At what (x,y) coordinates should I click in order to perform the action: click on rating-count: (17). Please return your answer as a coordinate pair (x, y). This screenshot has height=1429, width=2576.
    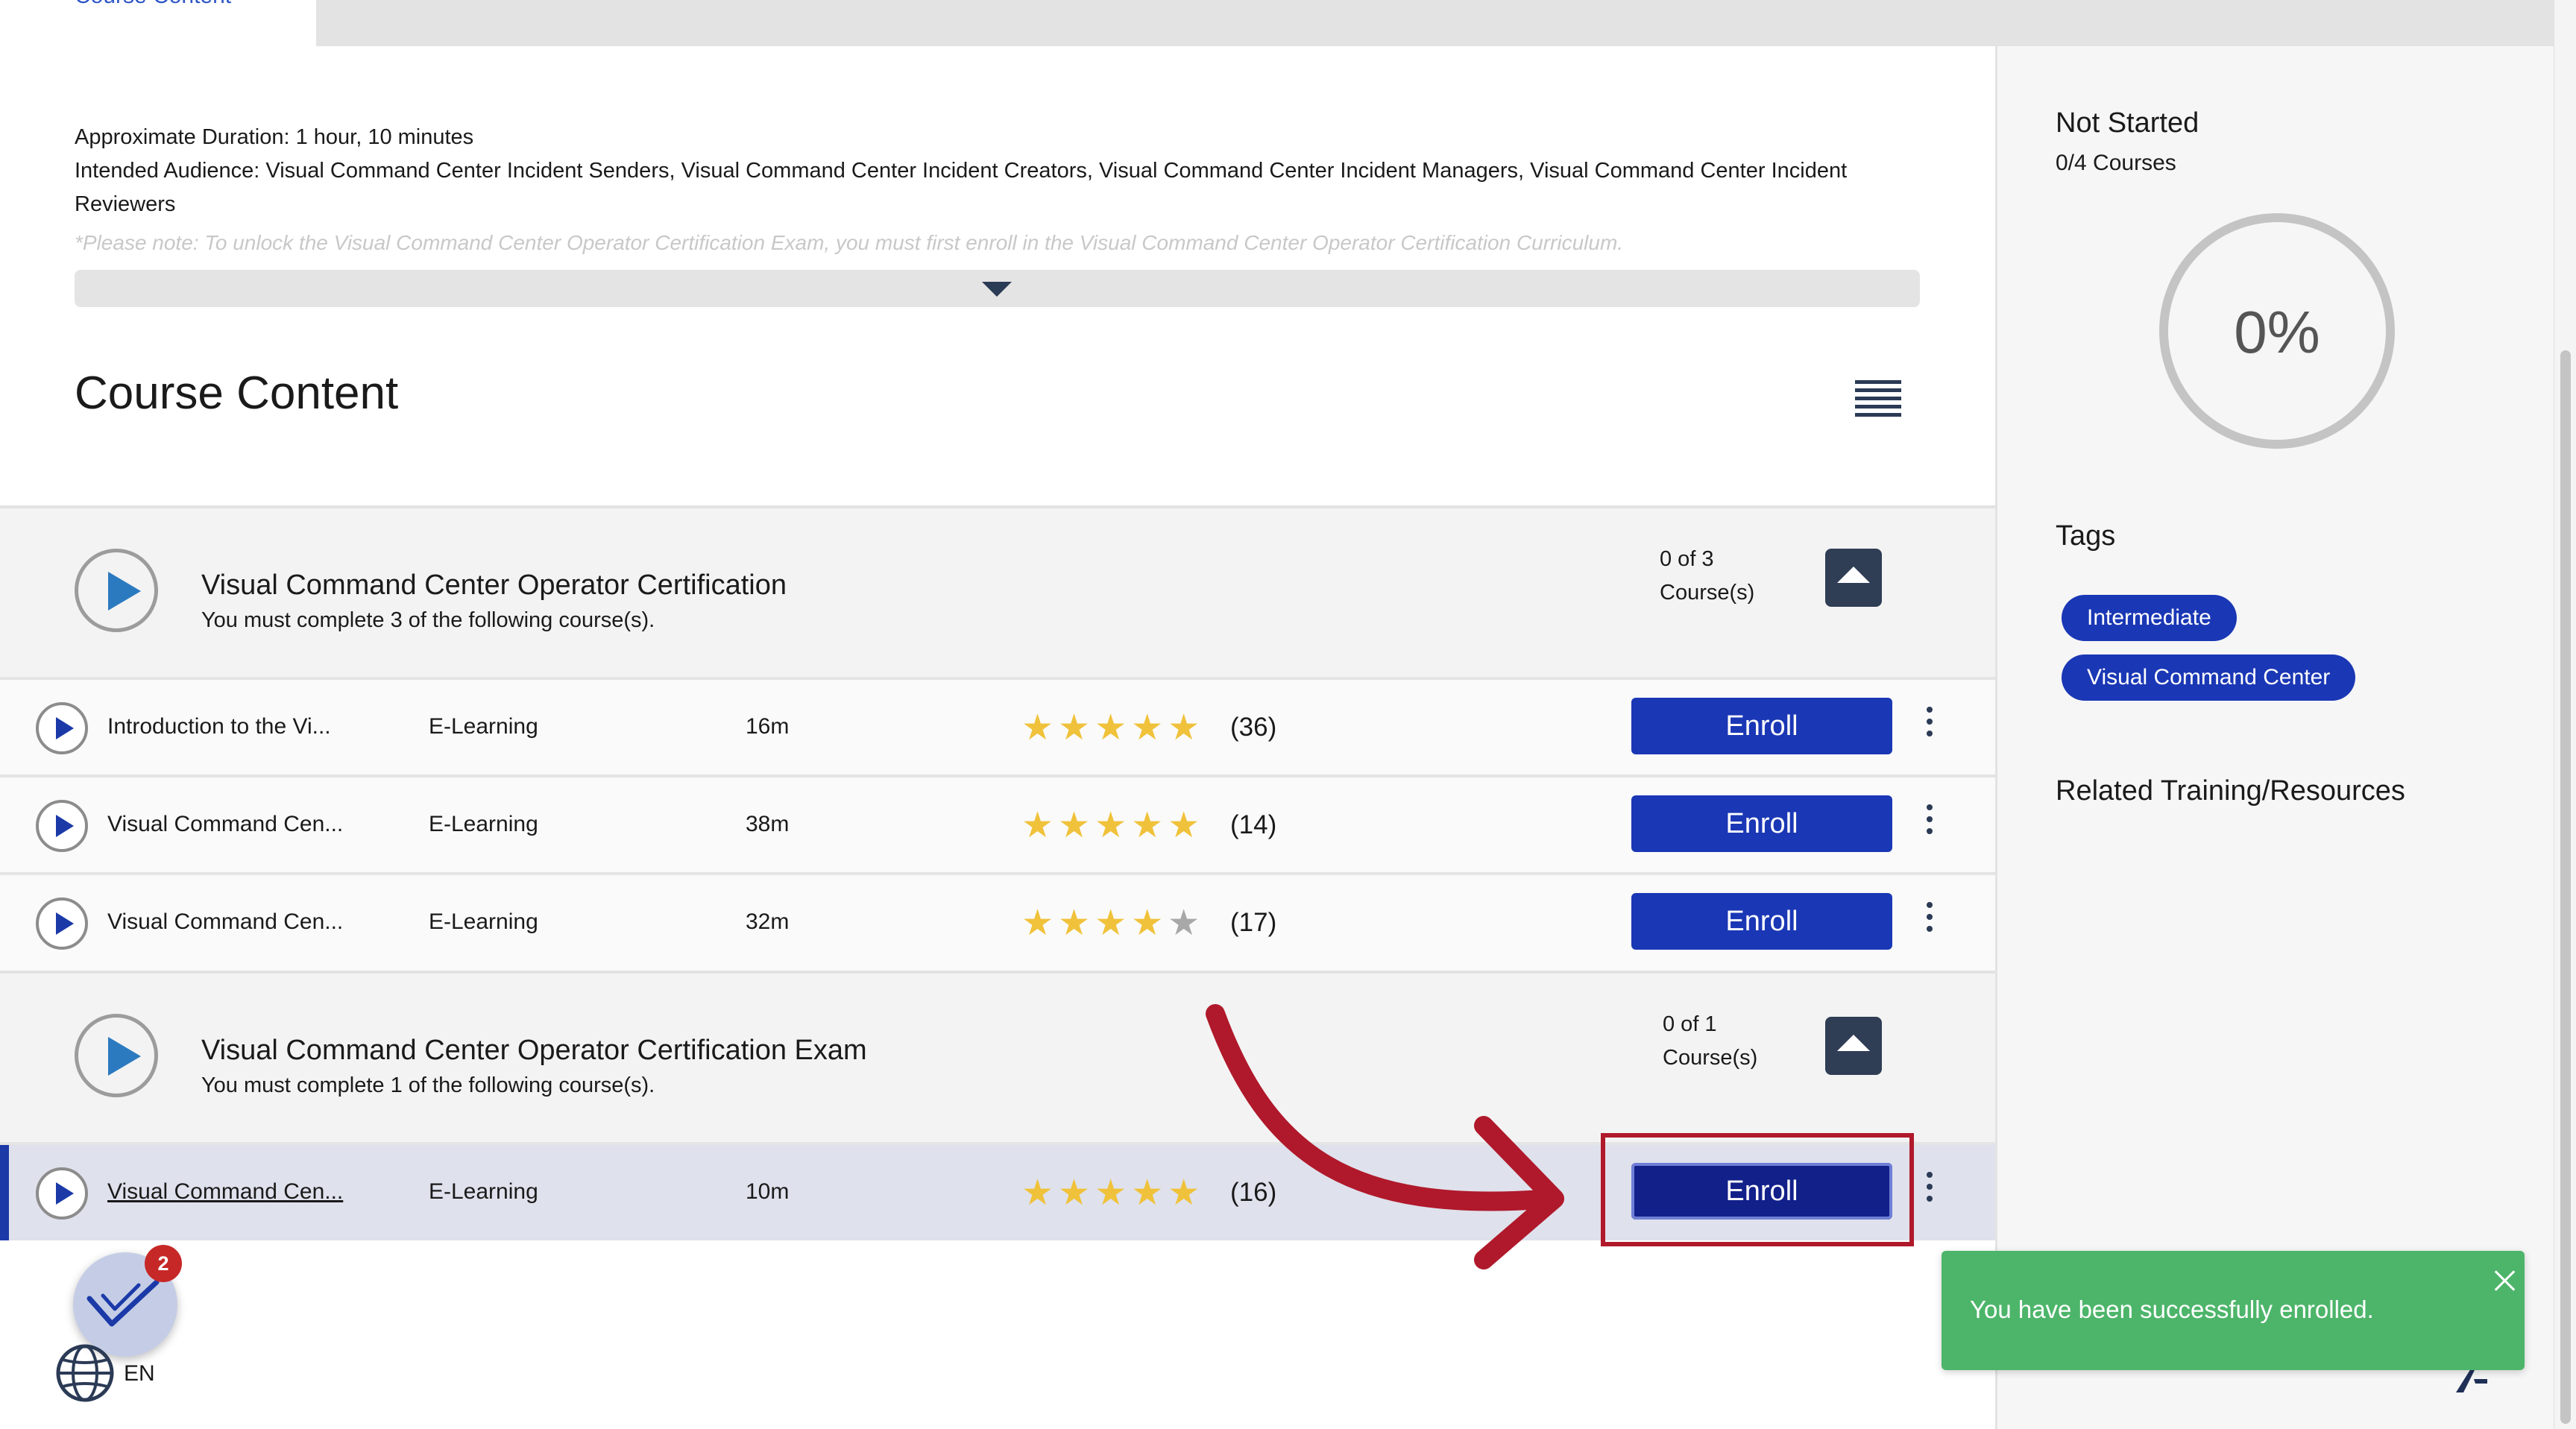
    Looking at the image, I should click on (1253, 922).